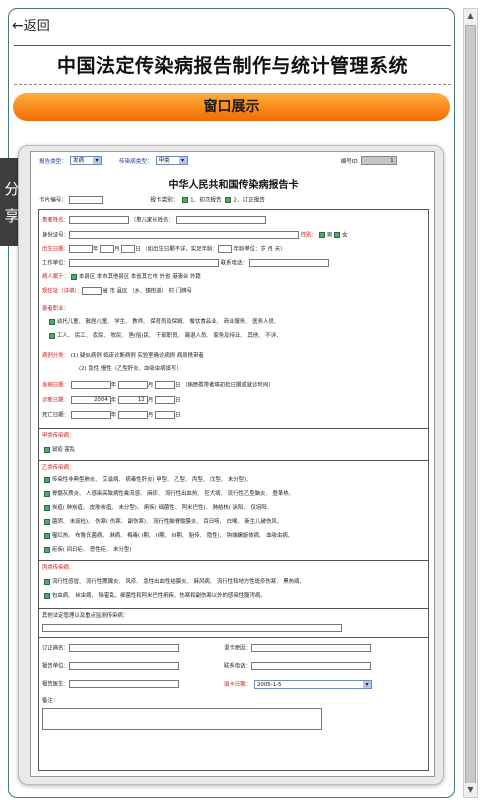 The width and height of the screenshot is (480, 800). Describe the element at coordinates (98, 220) in the screenshot. I see `patient-name-field` at that location.